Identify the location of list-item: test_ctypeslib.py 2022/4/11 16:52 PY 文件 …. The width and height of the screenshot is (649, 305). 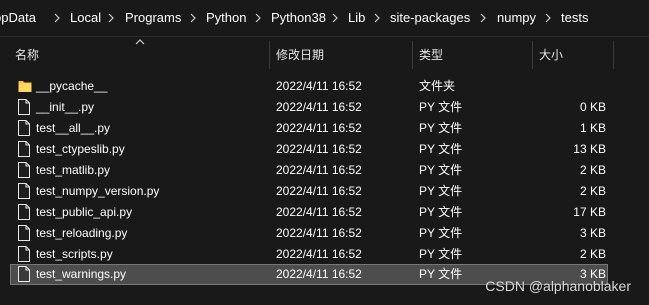
(309, 149).